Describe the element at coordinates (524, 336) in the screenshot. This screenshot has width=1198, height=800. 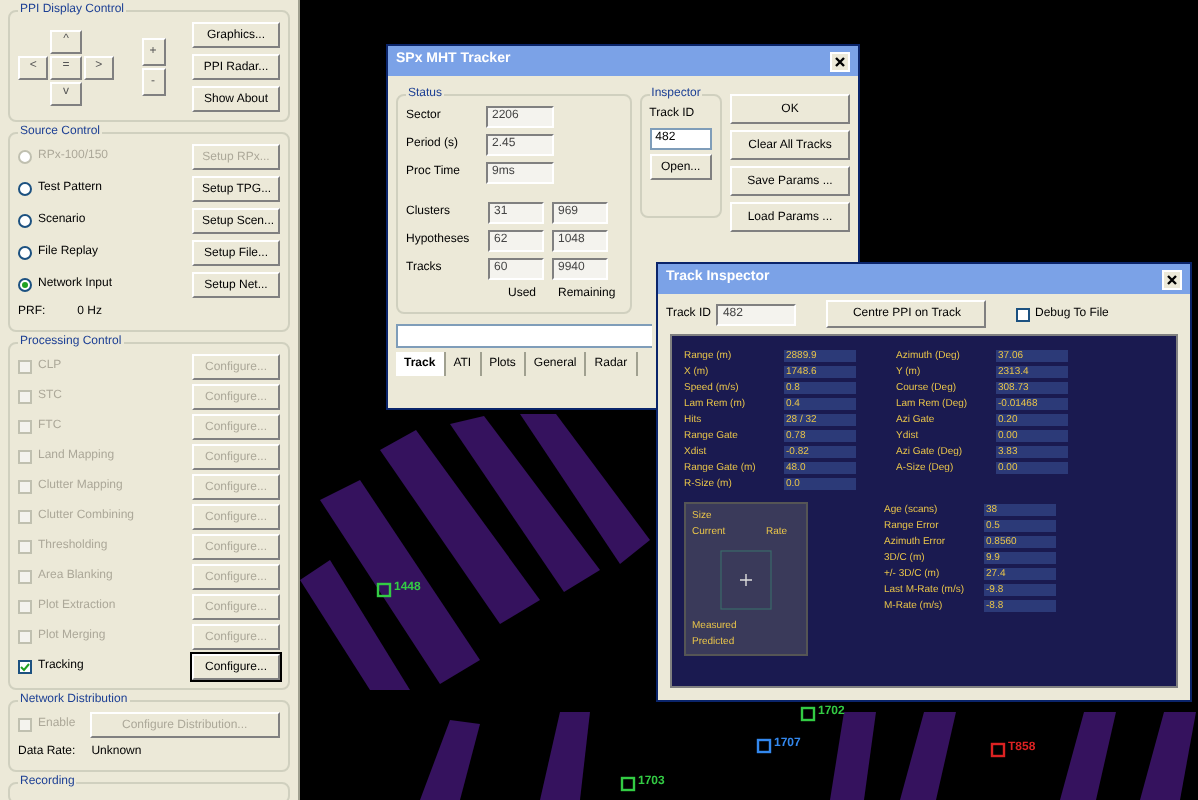
I see `log-field` at that location.